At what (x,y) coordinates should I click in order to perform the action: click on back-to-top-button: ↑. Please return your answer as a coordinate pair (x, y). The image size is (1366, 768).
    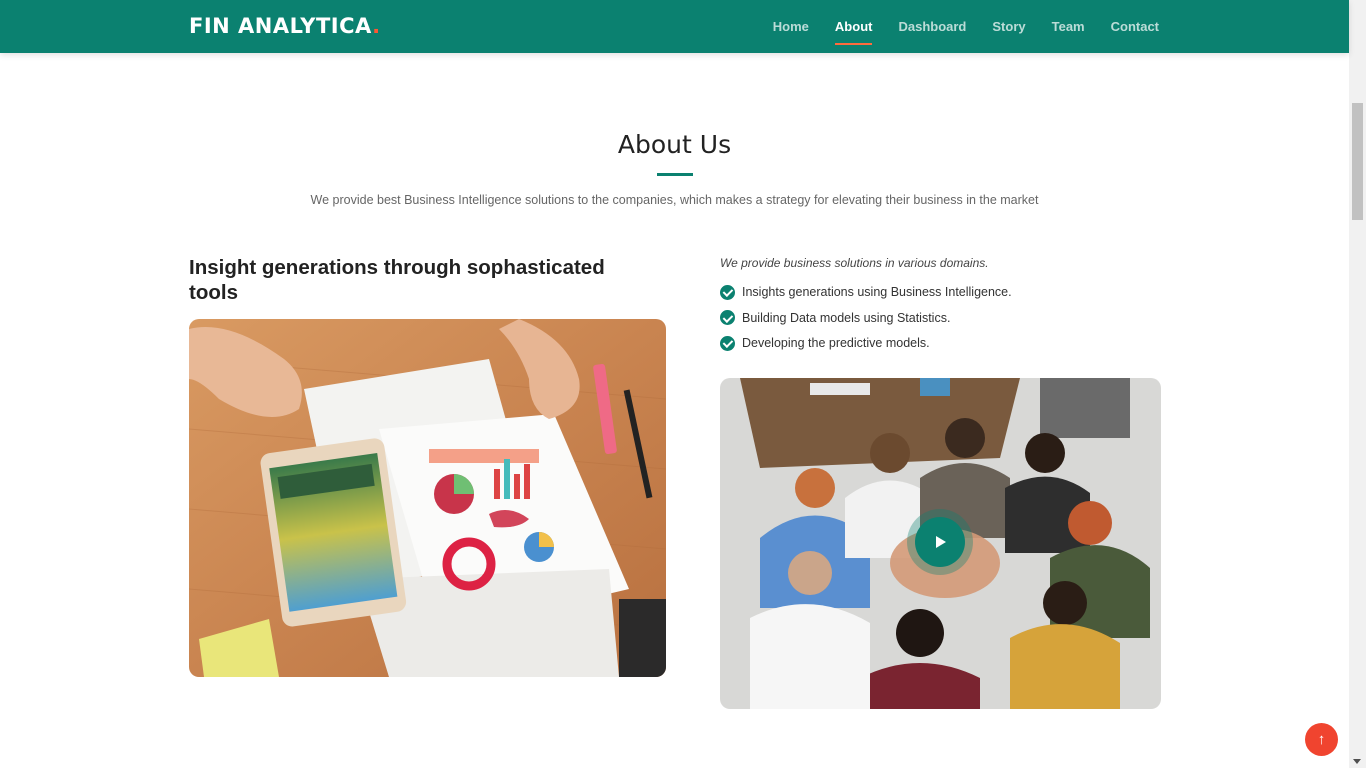
    Looking at the image, I should click on (1321, 739).